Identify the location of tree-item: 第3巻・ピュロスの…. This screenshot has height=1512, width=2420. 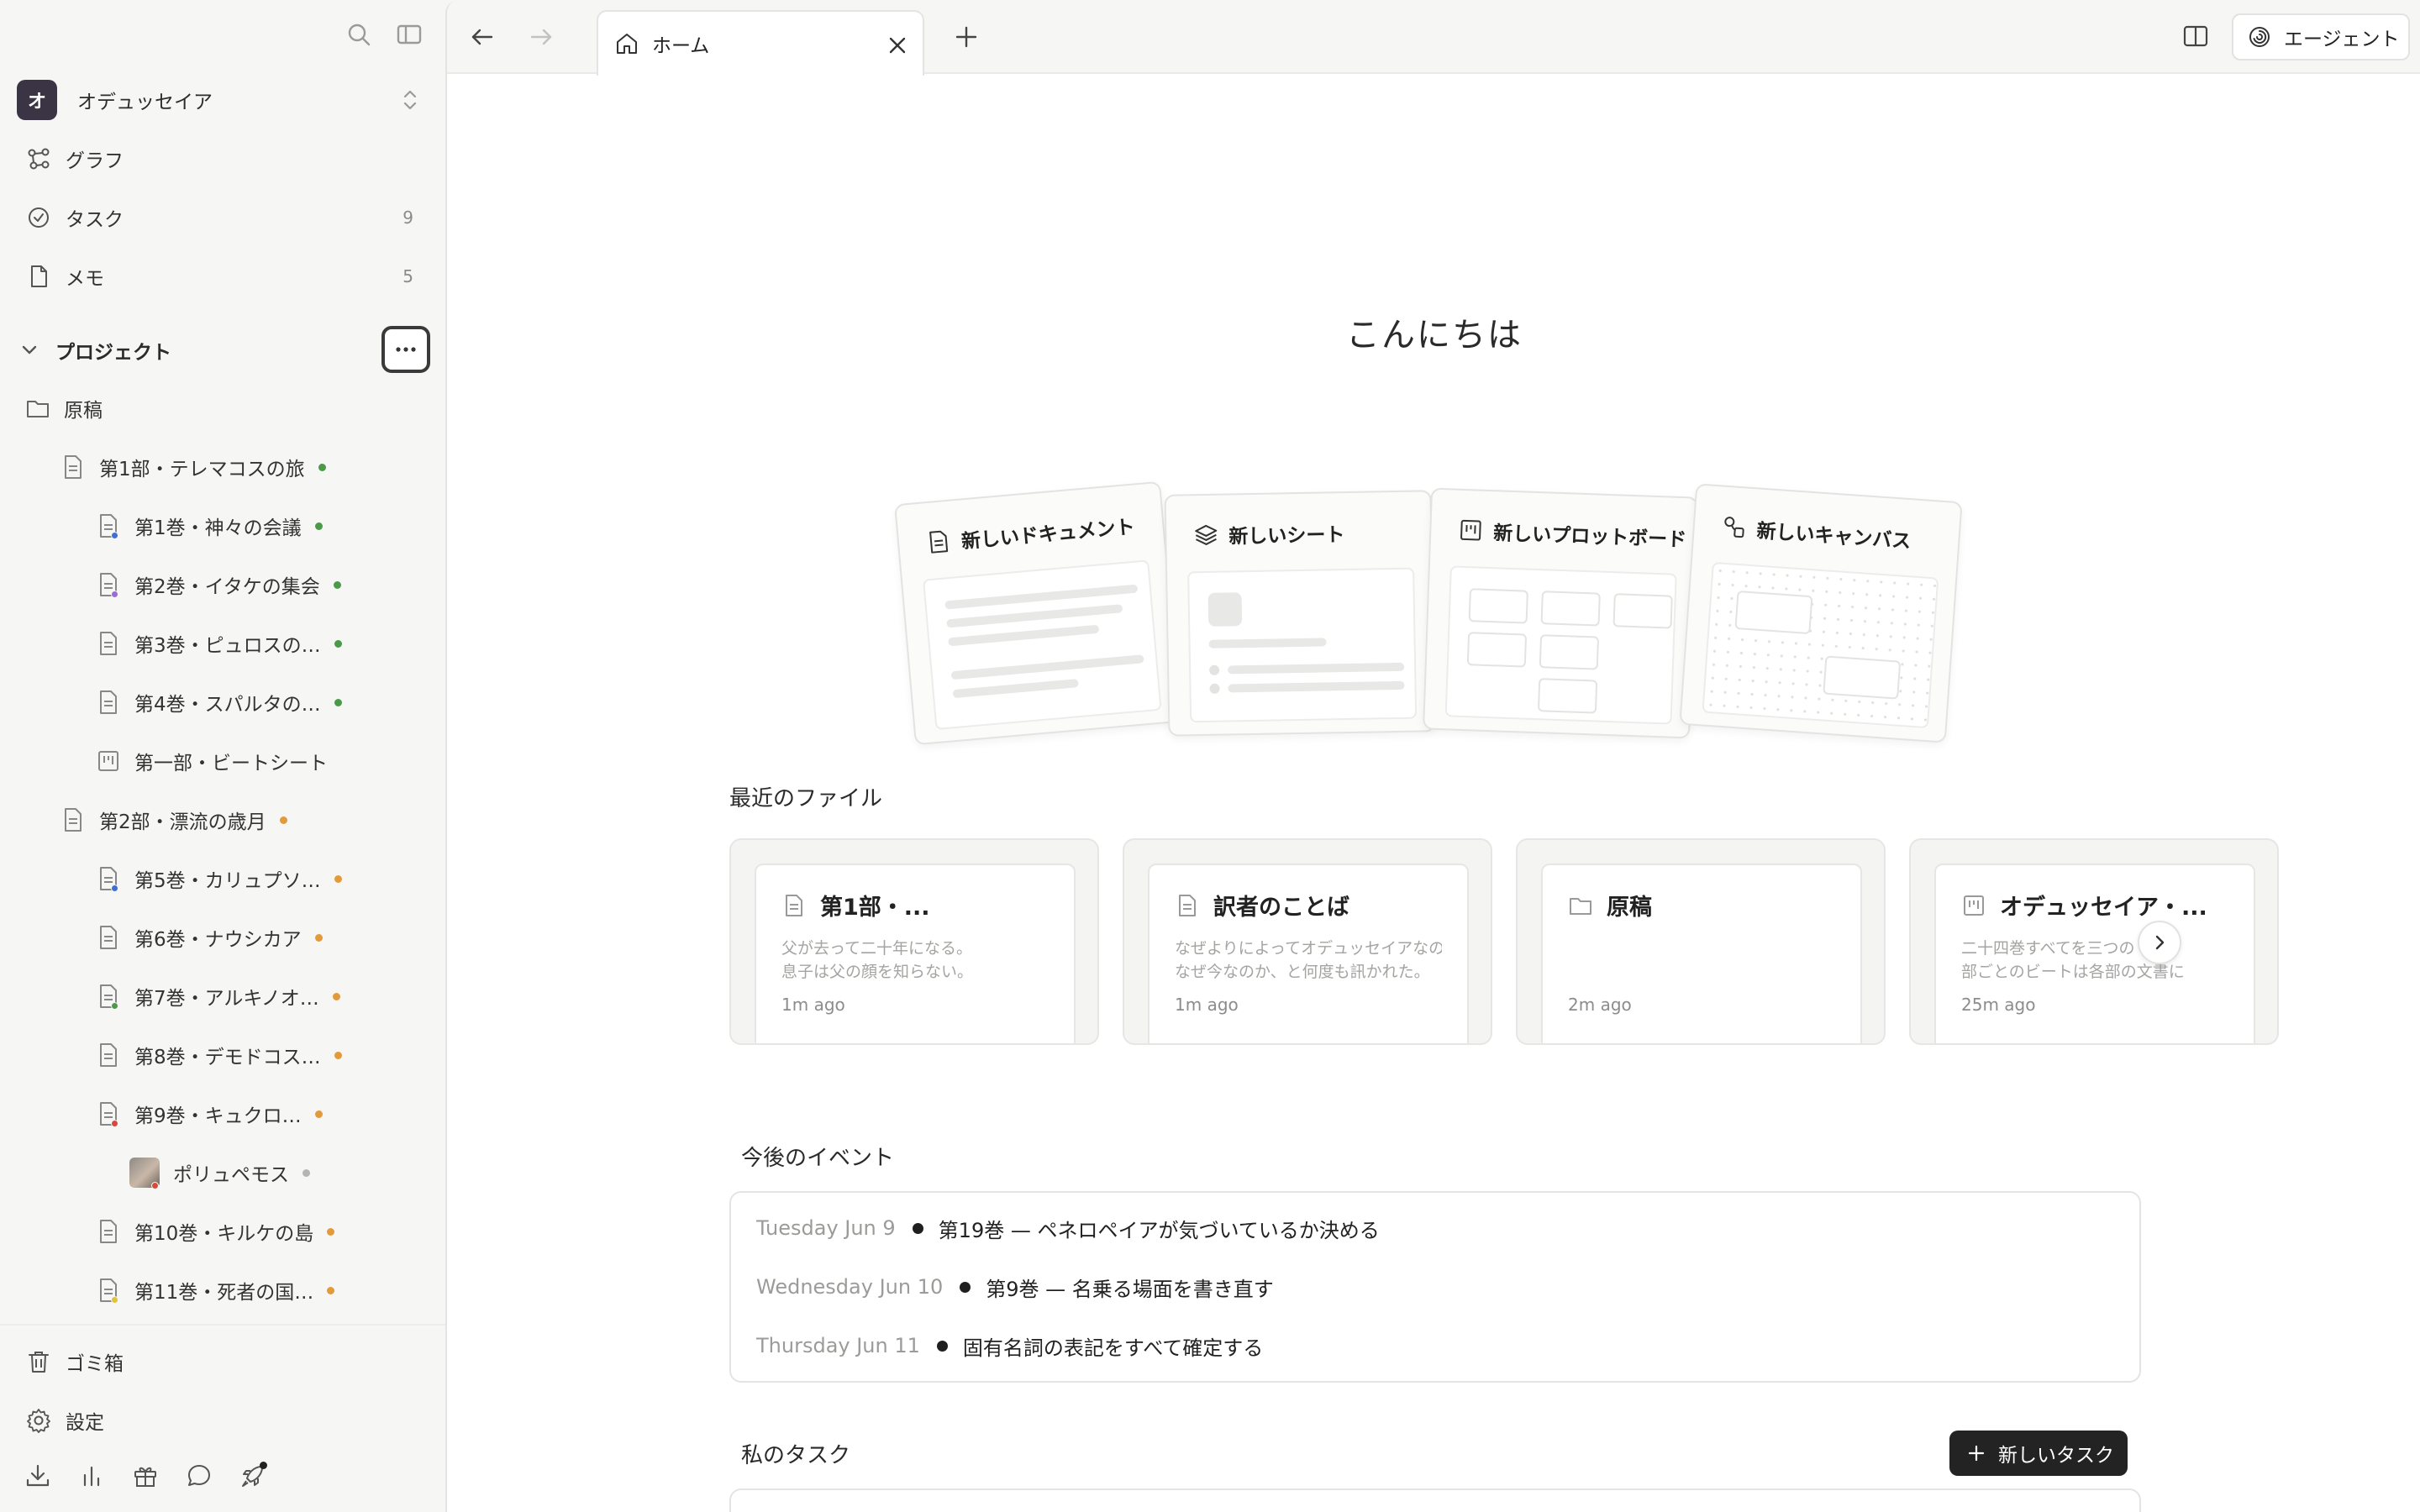
(219, 643).